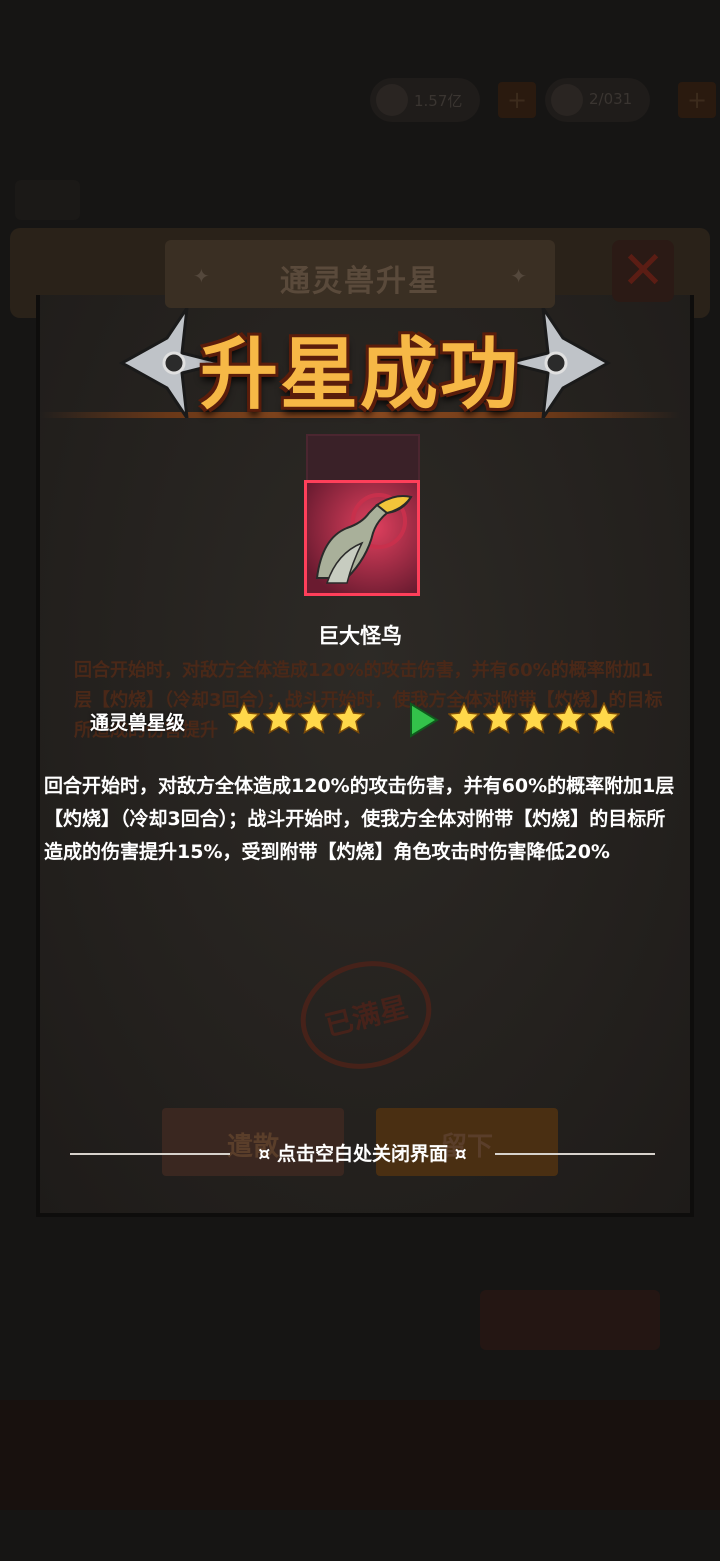 The width and height of the screenshot is (720, 1561). I want to click on coin-icon, so click(392, 100).